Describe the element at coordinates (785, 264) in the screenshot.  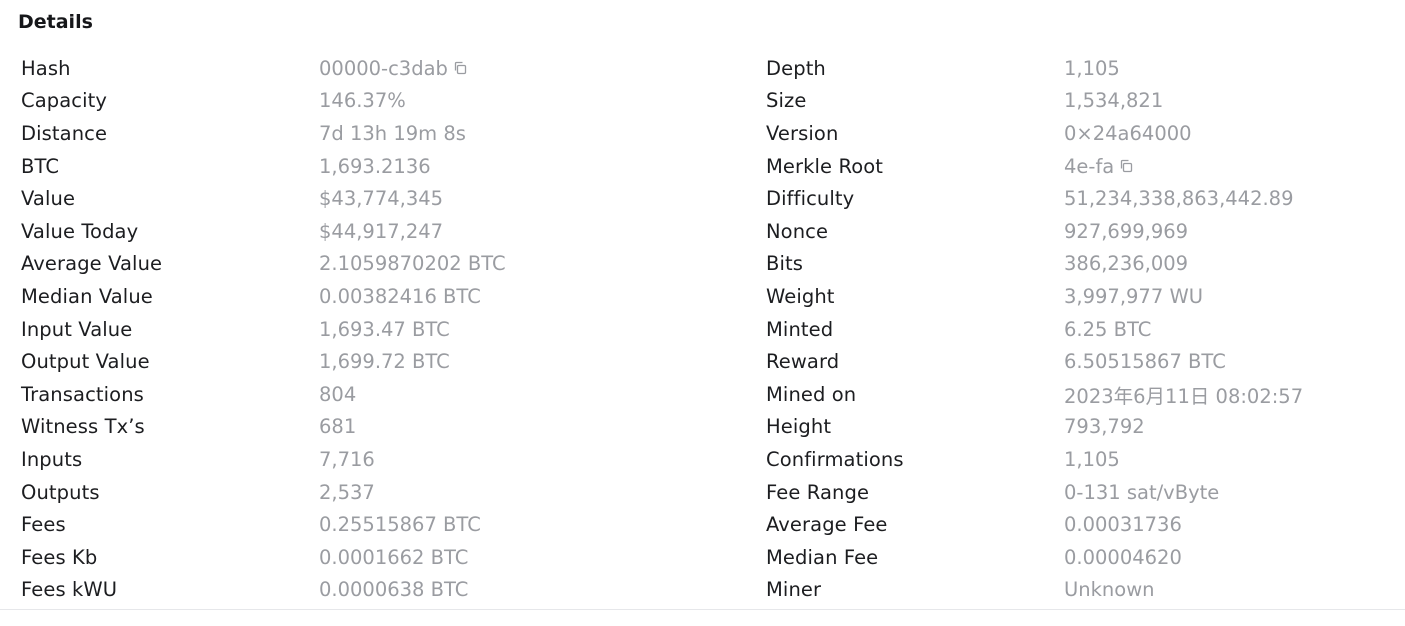
I see `detail-label: Bits` at that location.